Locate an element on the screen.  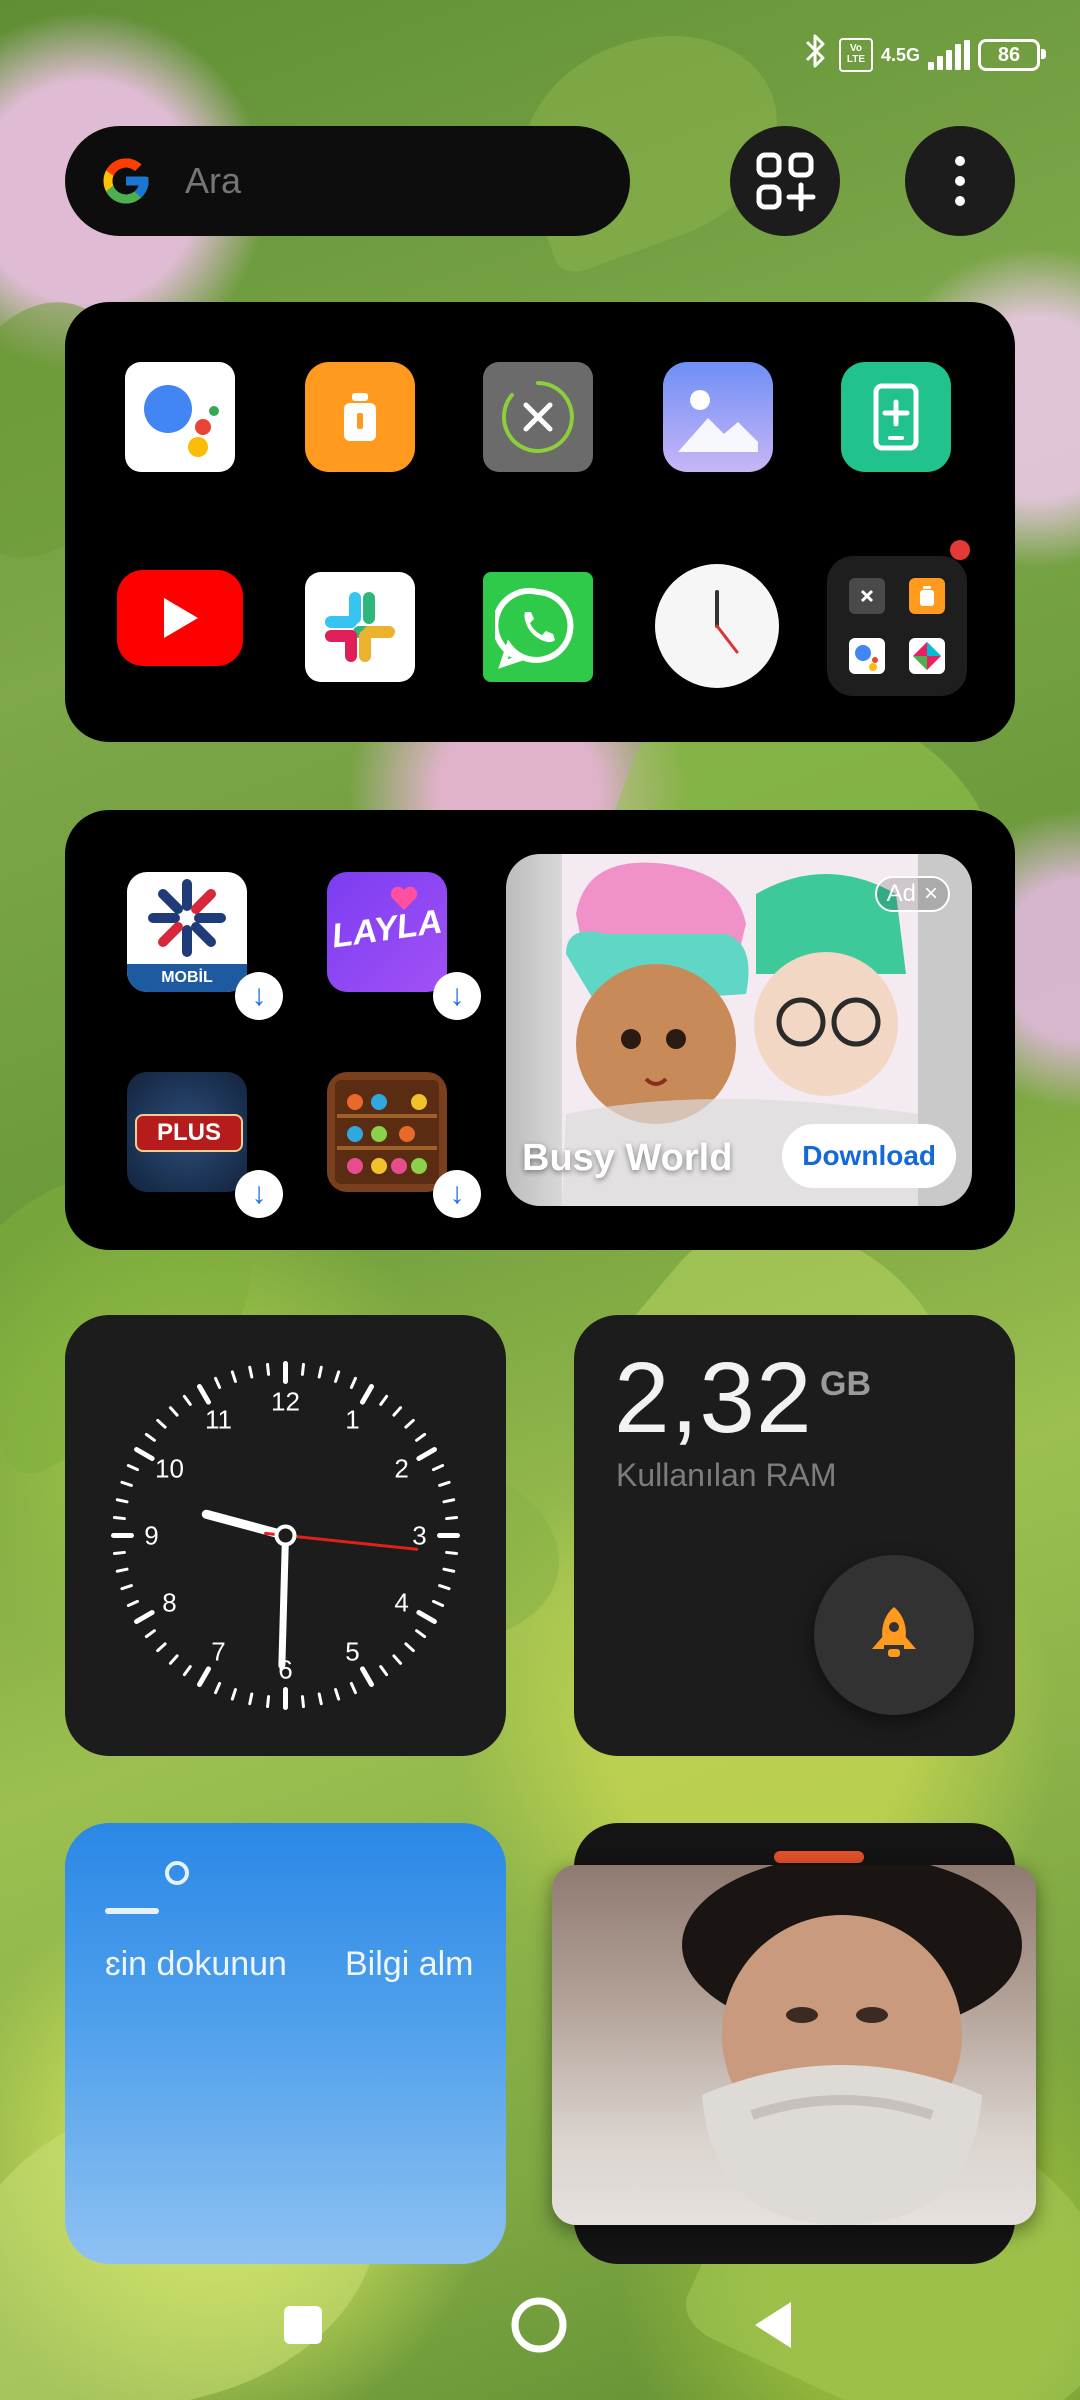
youtube-app is located at coordinates (180, 618).